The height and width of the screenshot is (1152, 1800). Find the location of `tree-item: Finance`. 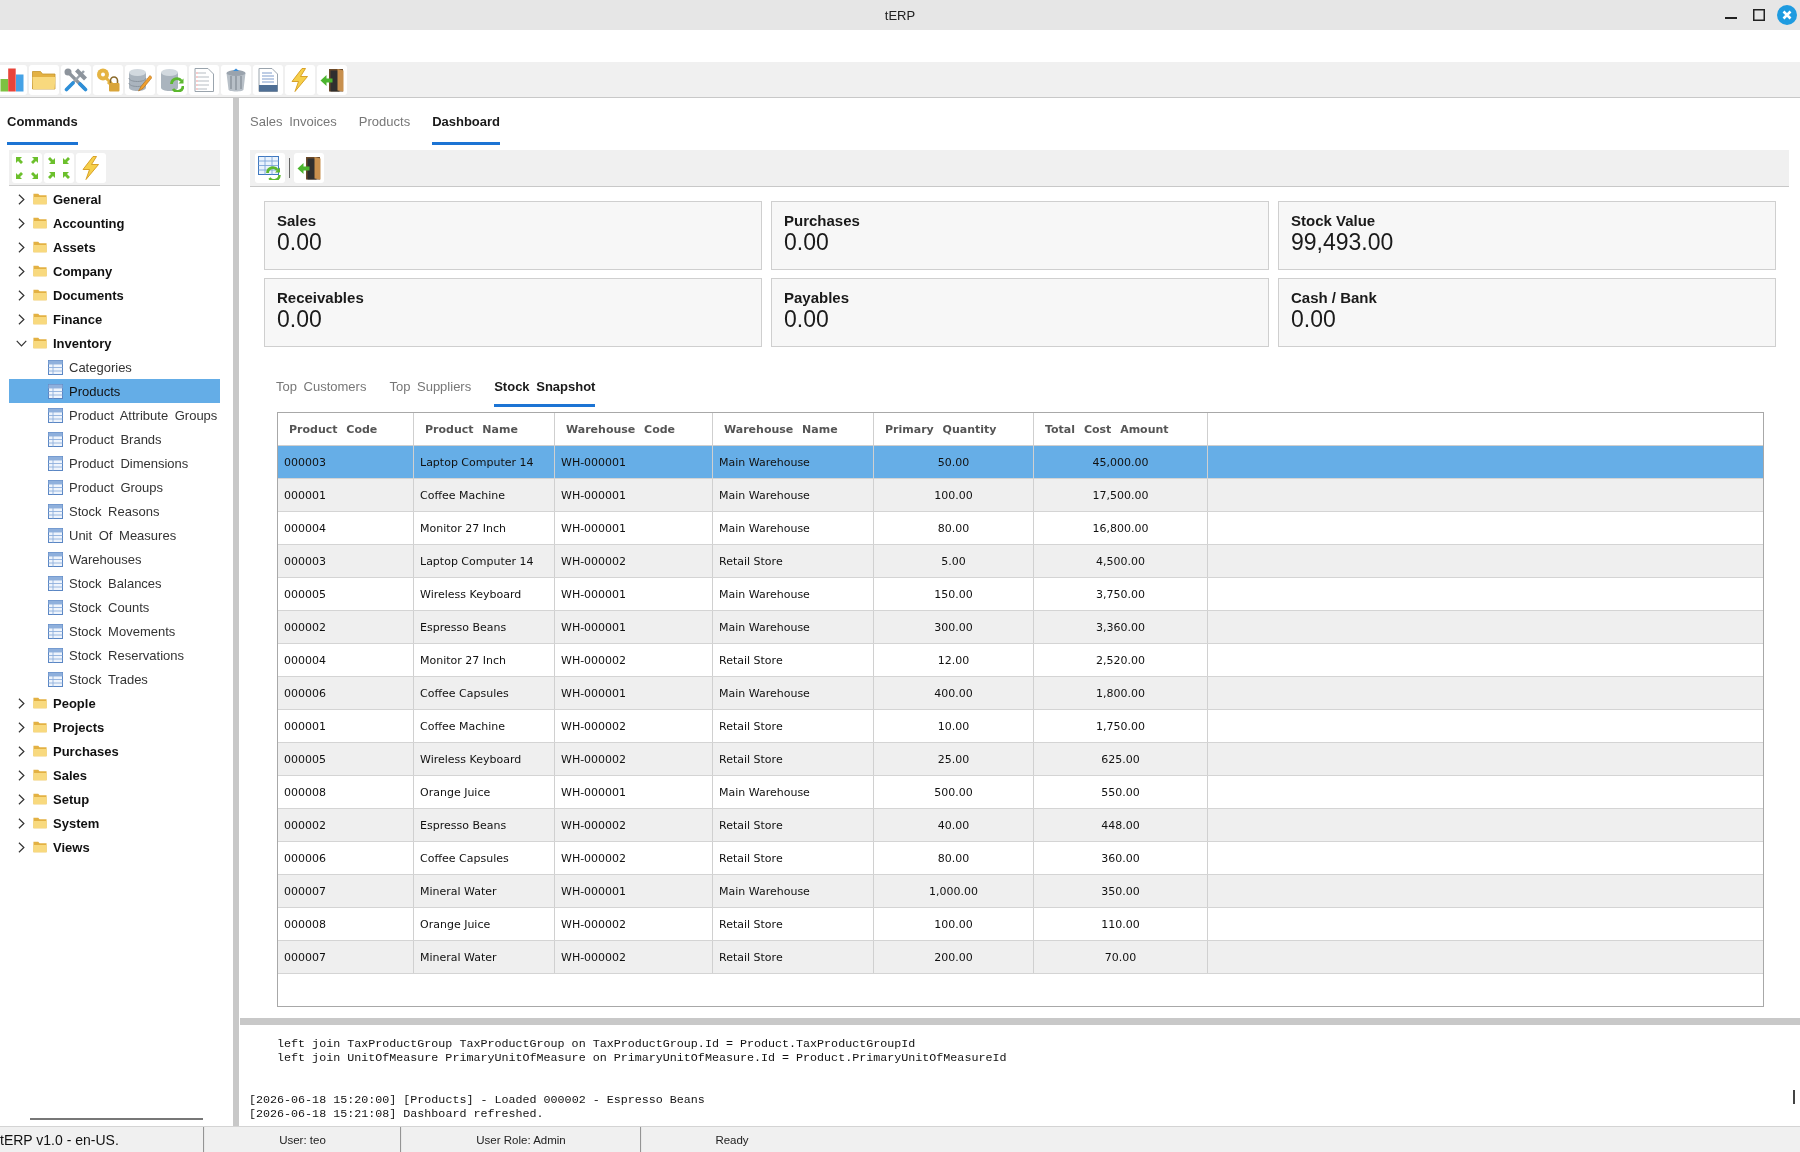

tree-item: Finance is located at coordinates (114, 319).